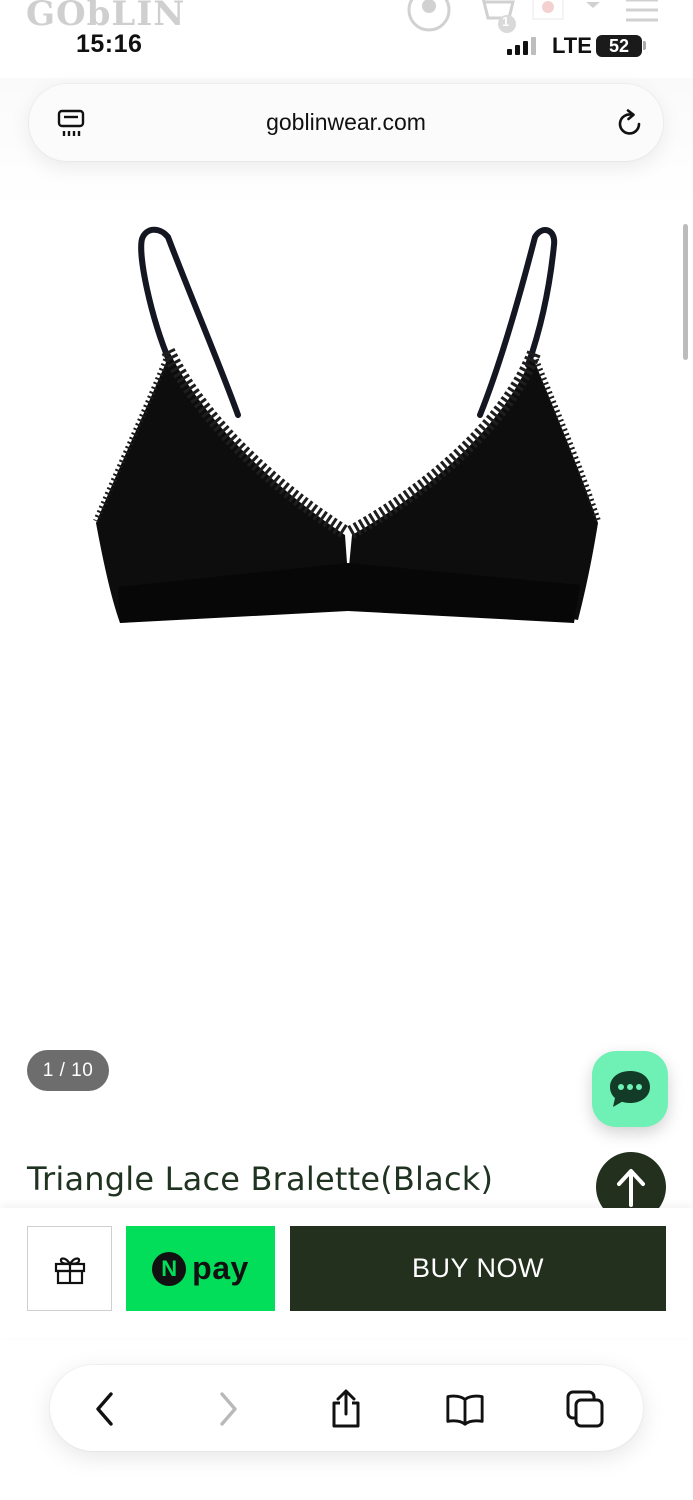 This screenshot has width=693, height=1500. I want to click on signal-strength-icon, so click(524, 46).